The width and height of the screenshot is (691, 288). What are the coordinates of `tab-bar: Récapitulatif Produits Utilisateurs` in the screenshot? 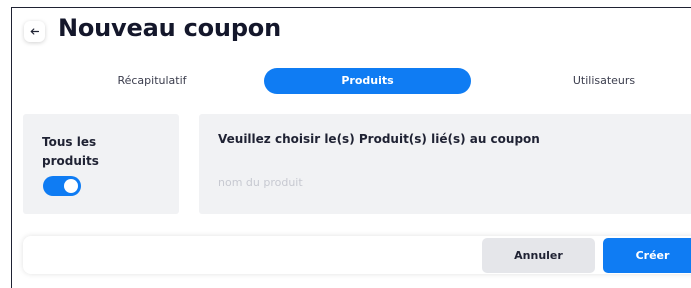 It's located at (351, 81).